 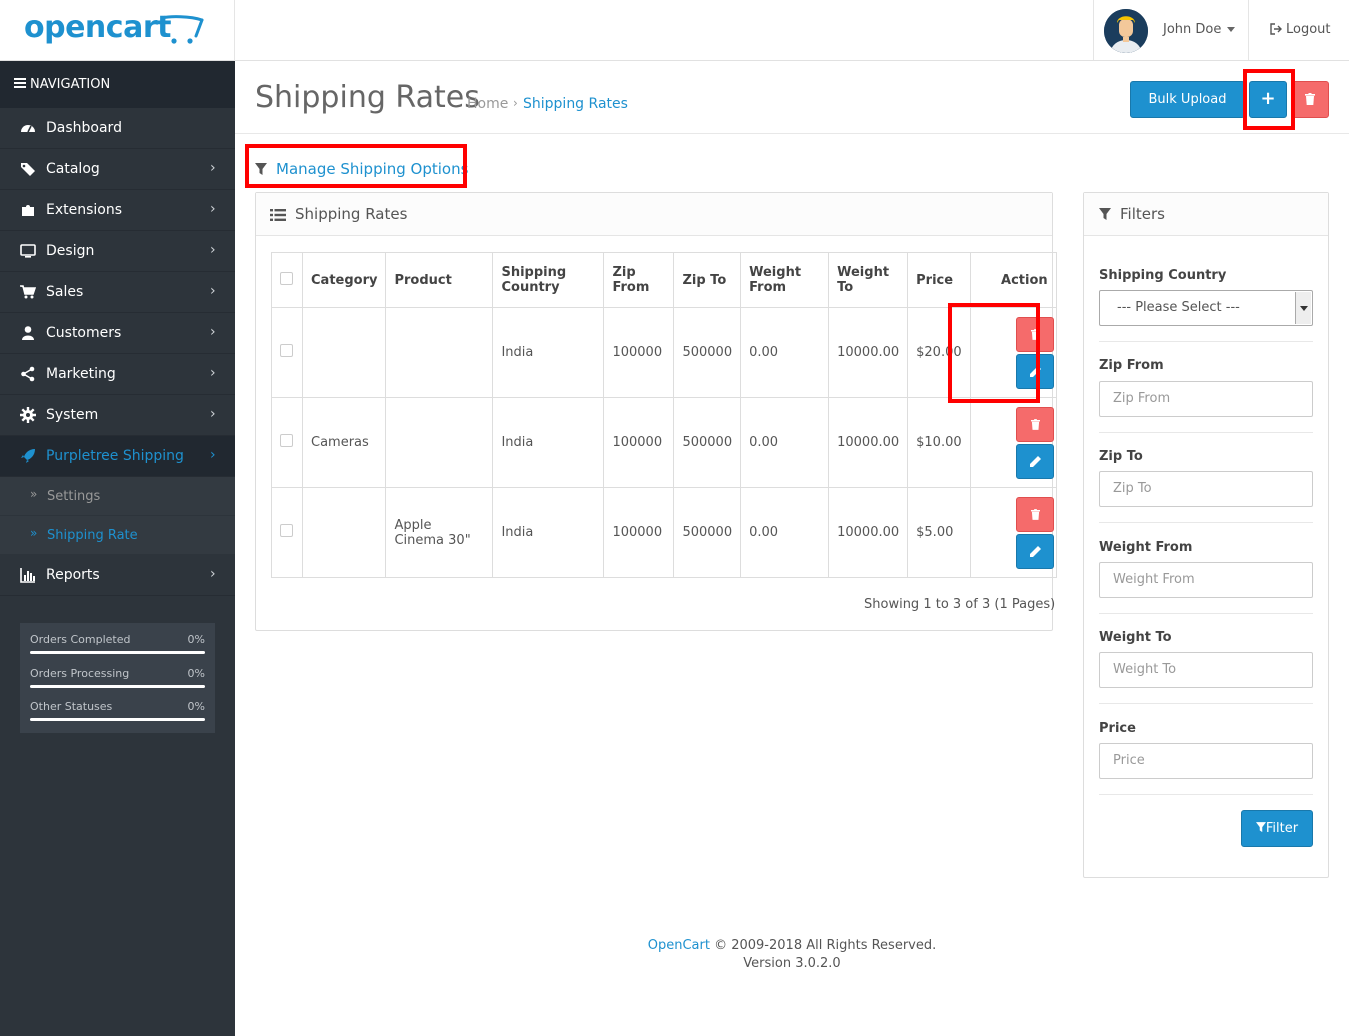 What do you see at coordinates (639, 280) in the screenshot?
I see `column-header: Zip From` at bounding box center [639, 280].